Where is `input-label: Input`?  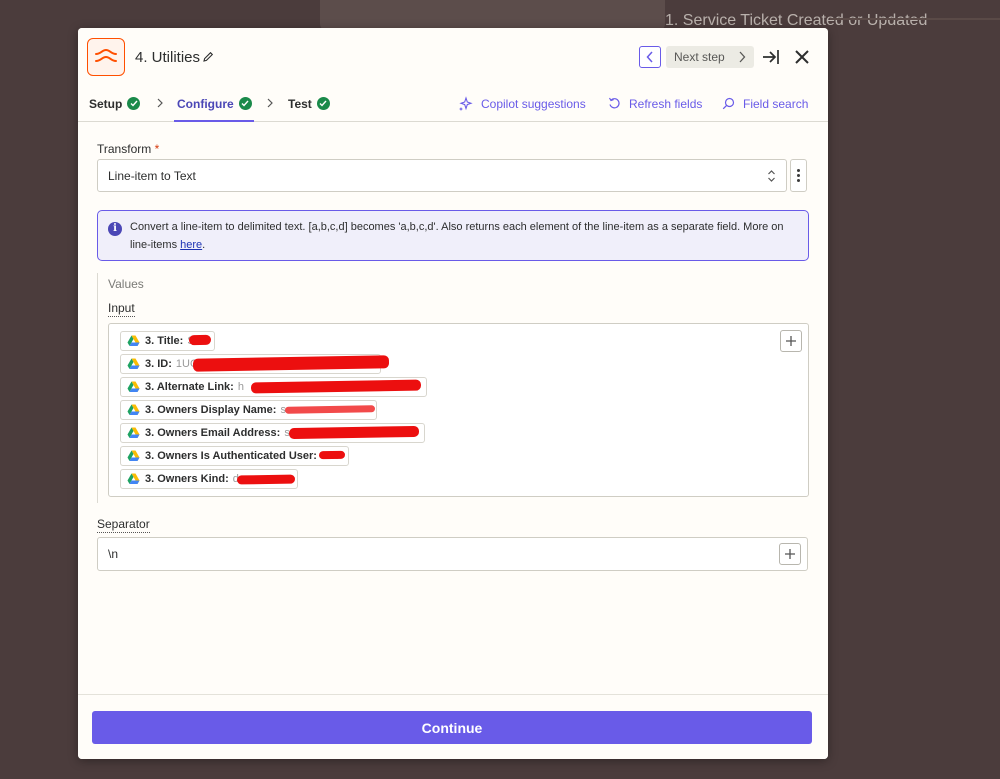 input-label: Input is located at coordinates (121, 309).